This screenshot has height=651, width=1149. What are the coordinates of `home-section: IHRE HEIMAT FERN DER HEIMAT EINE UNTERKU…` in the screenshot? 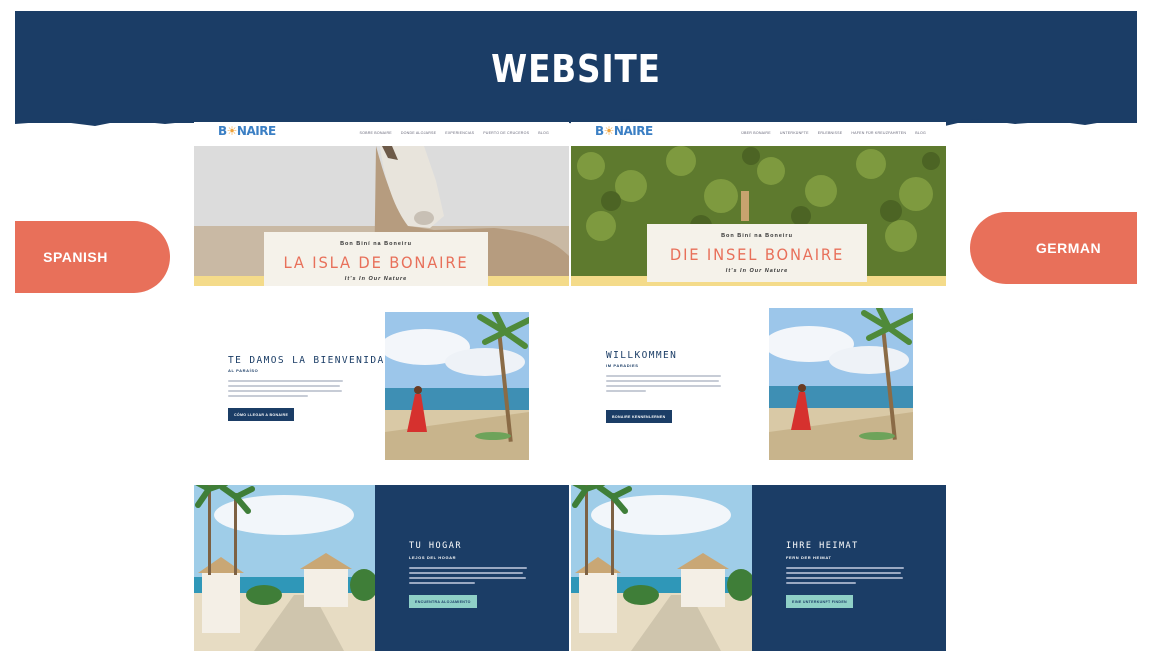 It's located at (758, 568).